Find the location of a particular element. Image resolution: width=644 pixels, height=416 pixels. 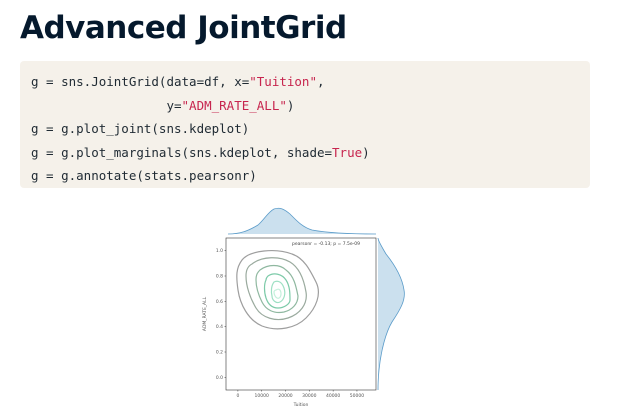

x-tick-label: 0 is located at coordinates (237, 396).